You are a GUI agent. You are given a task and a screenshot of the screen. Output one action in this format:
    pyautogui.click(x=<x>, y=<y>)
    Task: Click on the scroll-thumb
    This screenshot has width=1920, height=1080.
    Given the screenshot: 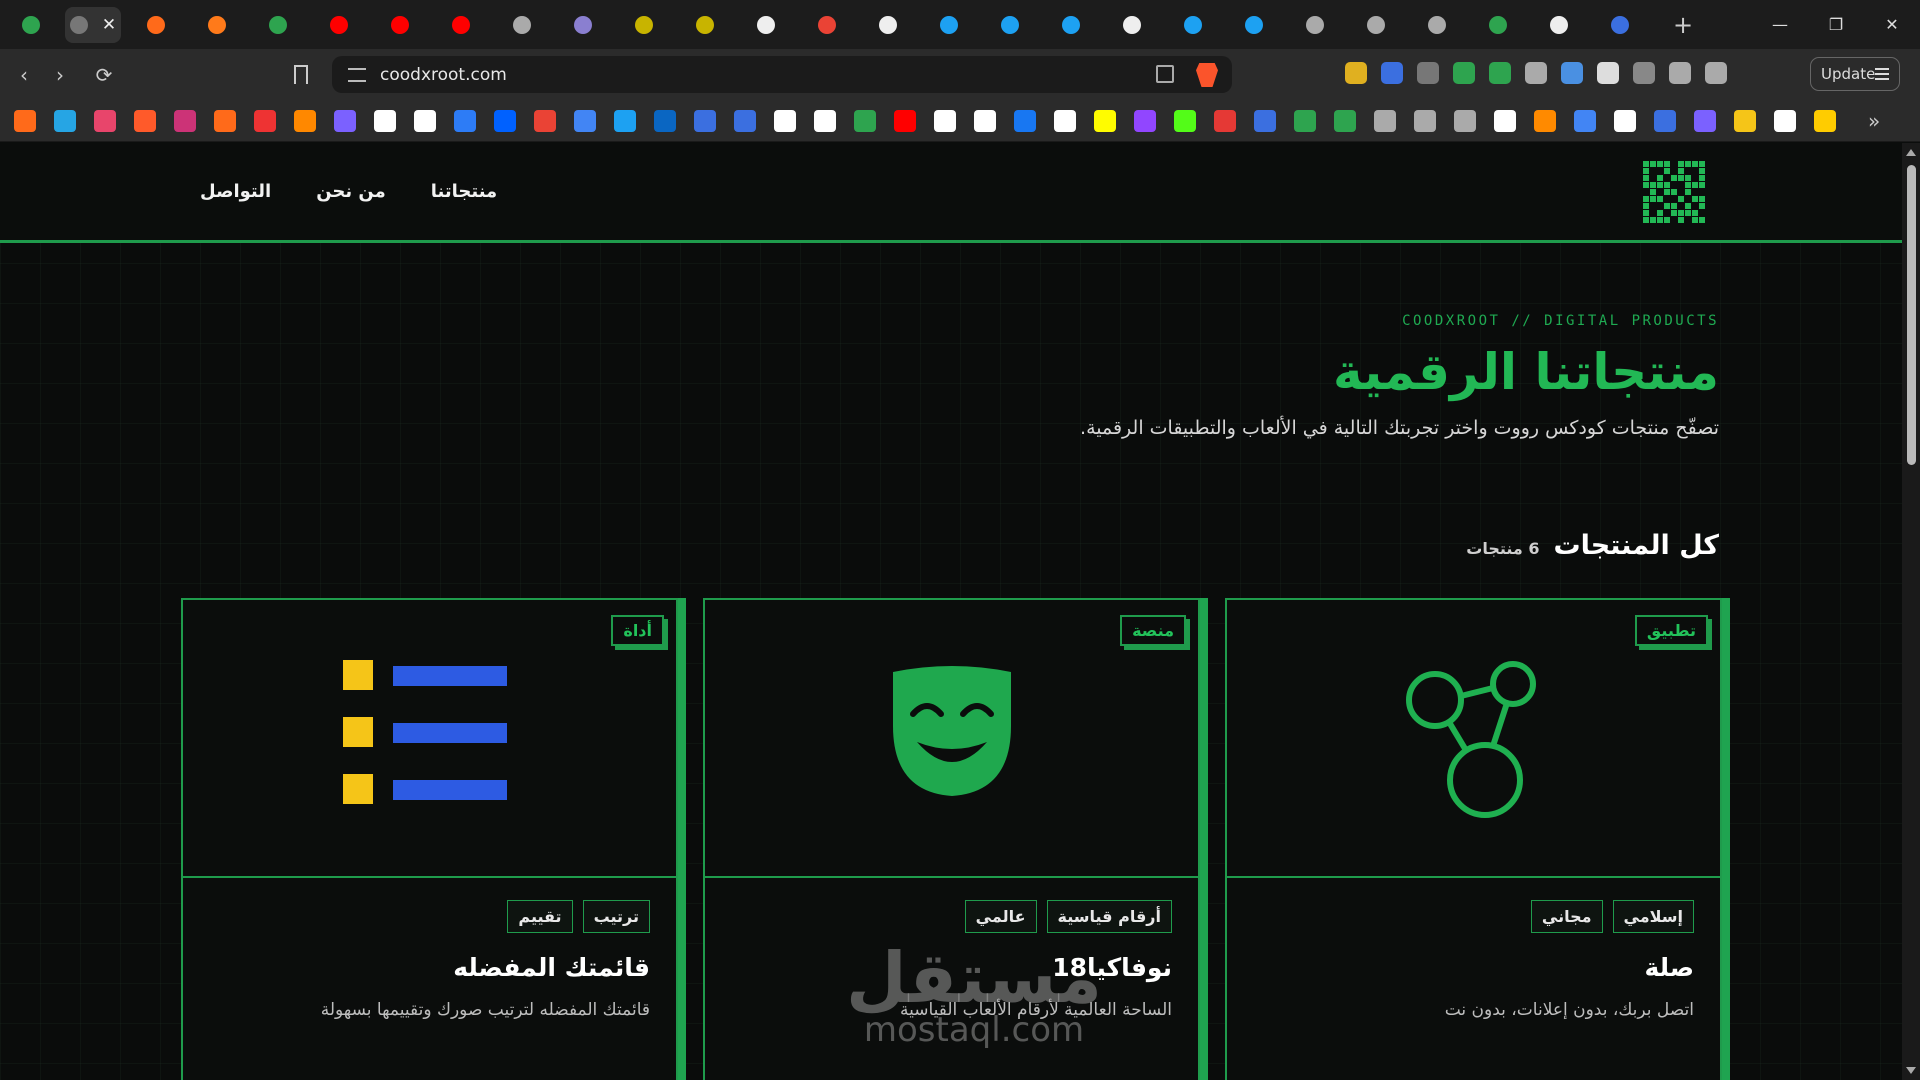 What is the action you would take?
    pyautogui.click(x=1911, y=315)
    